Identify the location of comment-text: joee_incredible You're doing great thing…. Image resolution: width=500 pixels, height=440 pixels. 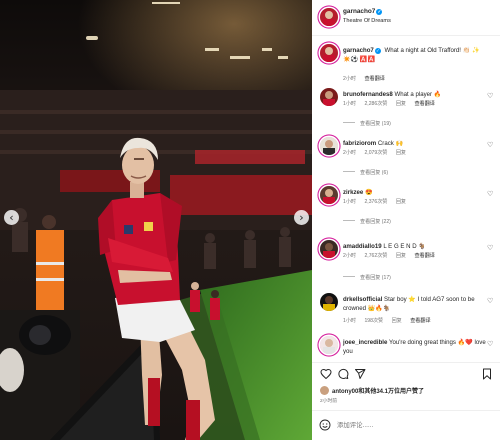
(416, 347).